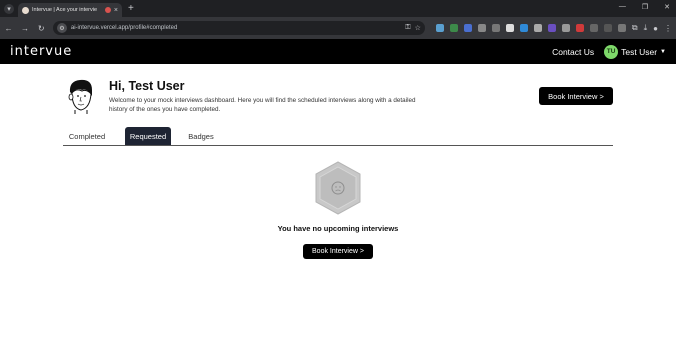  Describe the element at coordinates (573, 52) in the screenshot. I see `contact-us-link: Contact Us` at that location.